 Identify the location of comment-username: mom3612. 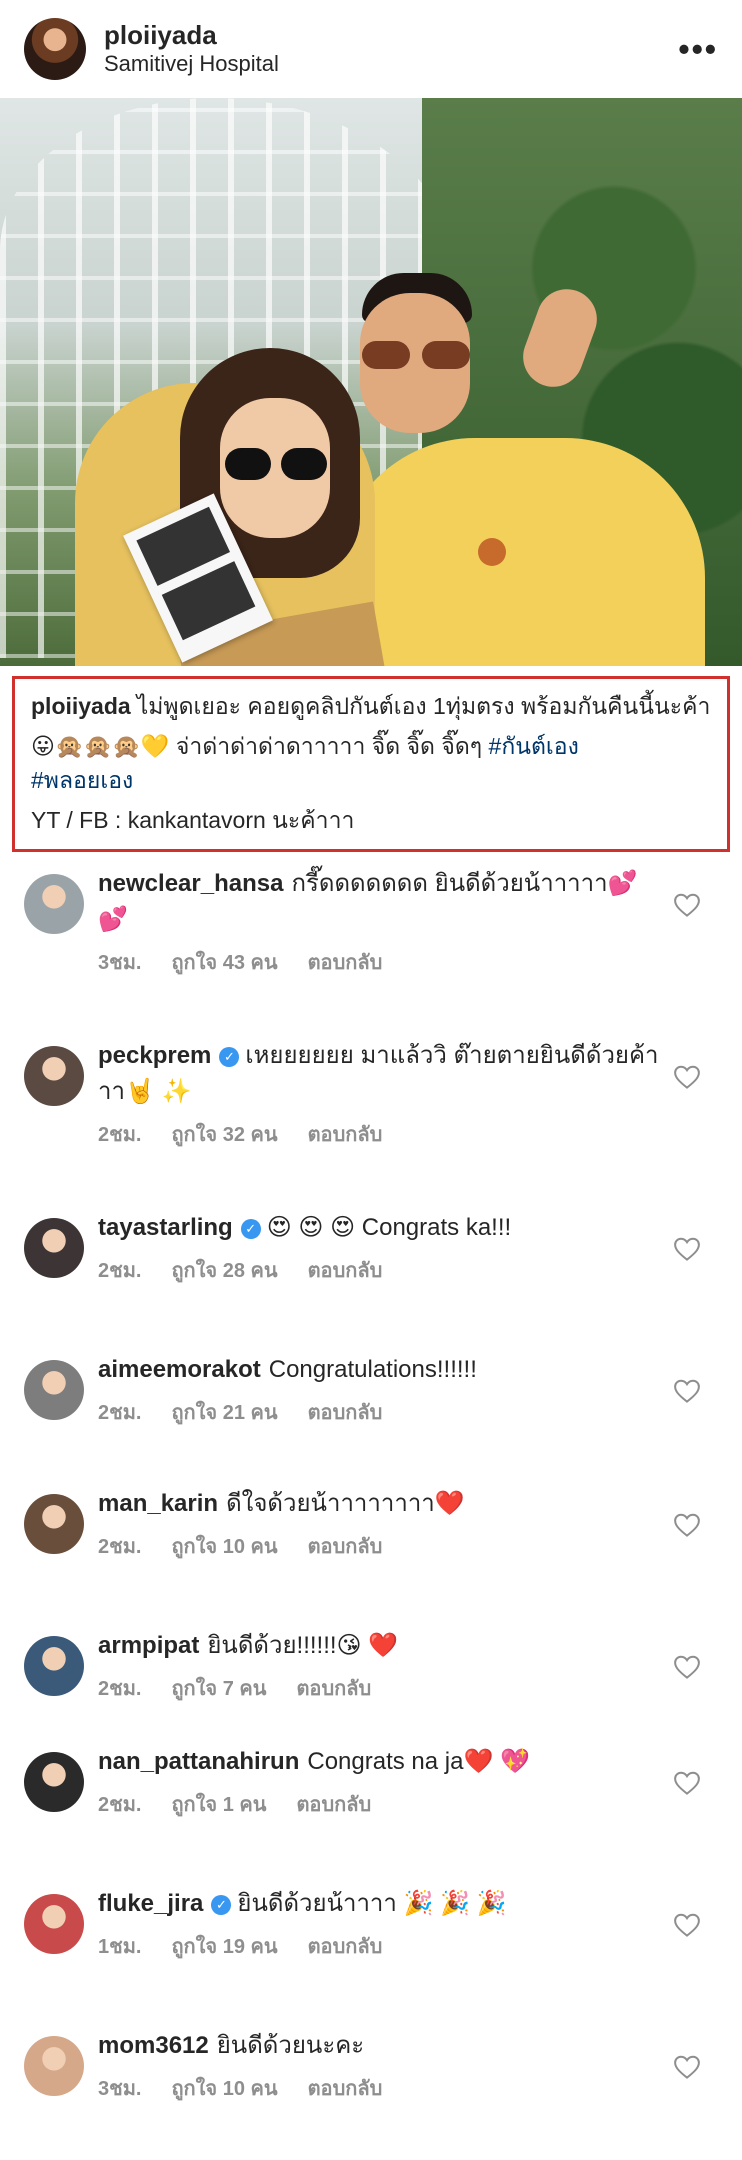
(153, 2045).